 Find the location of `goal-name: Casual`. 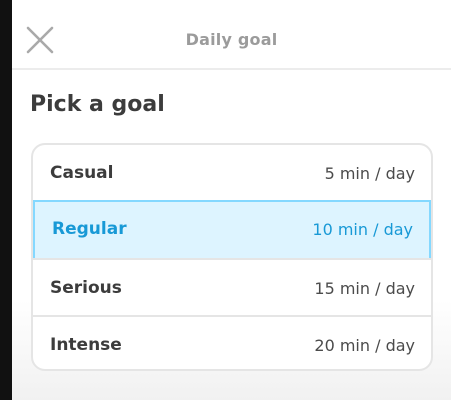

goal-name: Casual is located at coordinates (82, 173).